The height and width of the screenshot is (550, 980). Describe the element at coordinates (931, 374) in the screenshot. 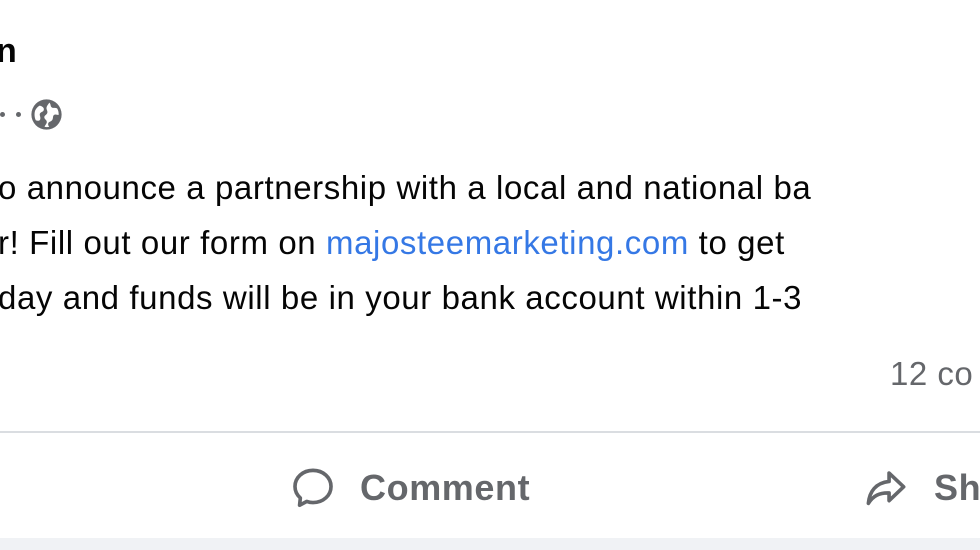

I see `comments-count-link: 12 co` at that location.